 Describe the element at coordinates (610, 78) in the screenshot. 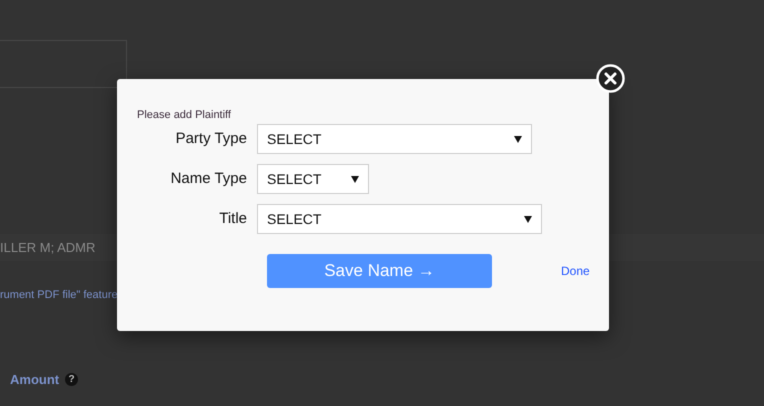

I see `close-icon` at that location.